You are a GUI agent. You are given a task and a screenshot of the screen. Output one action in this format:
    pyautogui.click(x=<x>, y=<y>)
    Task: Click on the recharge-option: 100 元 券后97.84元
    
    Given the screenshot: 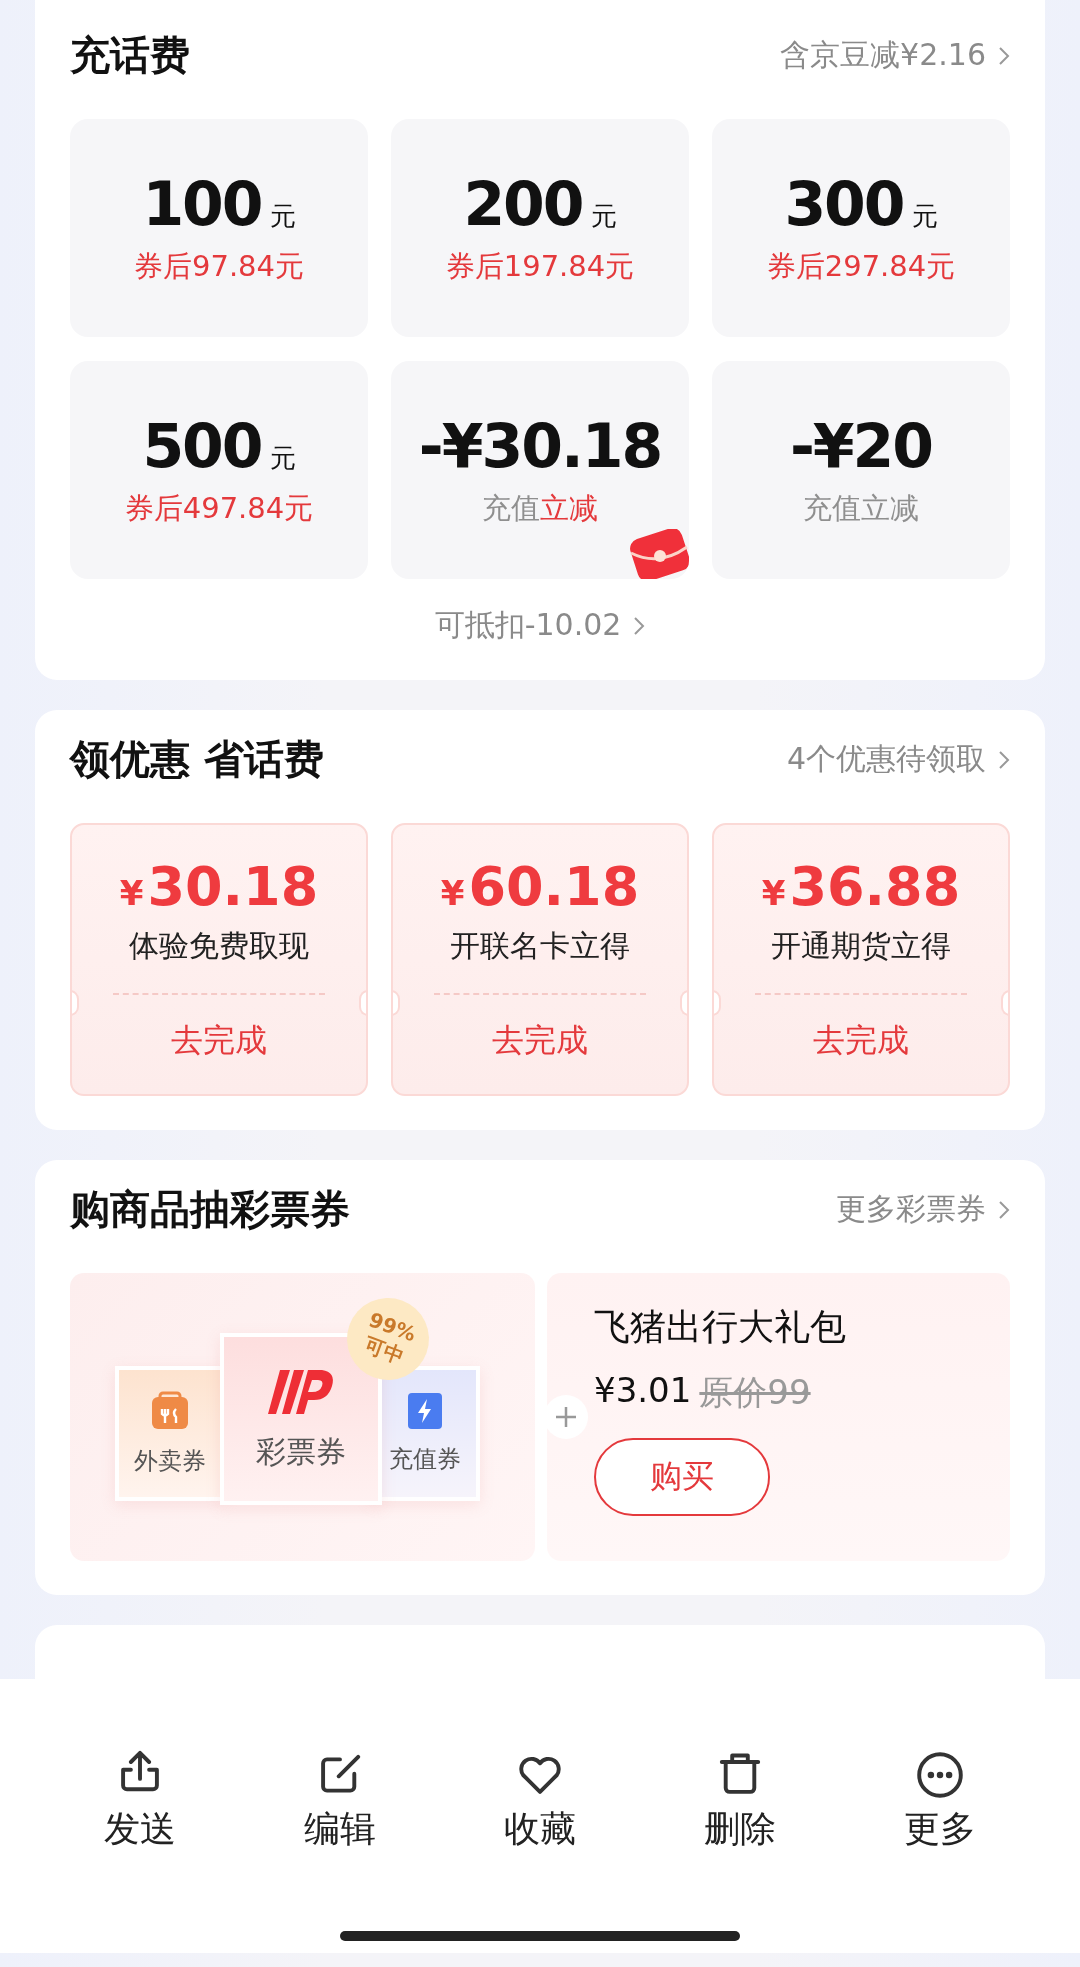 What is the action you would take?
    pyautogui.click(x=219, y=228)
    